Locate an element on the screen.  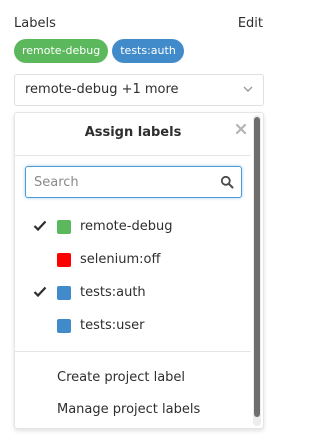
scrollbar-thumb is located at coordinates (257, 267).